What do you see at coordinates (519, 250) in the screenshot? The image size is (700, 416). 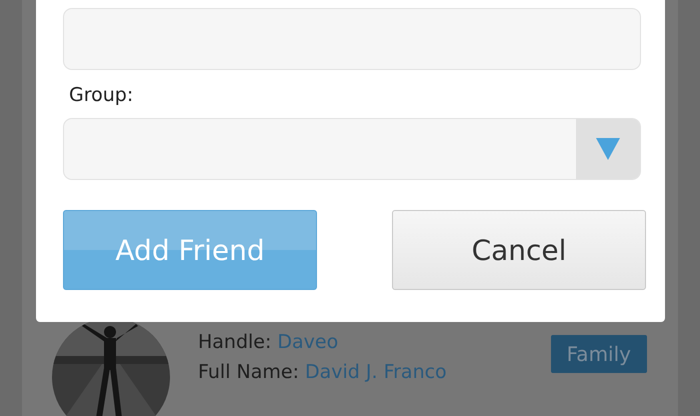 I see `cancel-button: Cancel` at bounding box center [519, 250].